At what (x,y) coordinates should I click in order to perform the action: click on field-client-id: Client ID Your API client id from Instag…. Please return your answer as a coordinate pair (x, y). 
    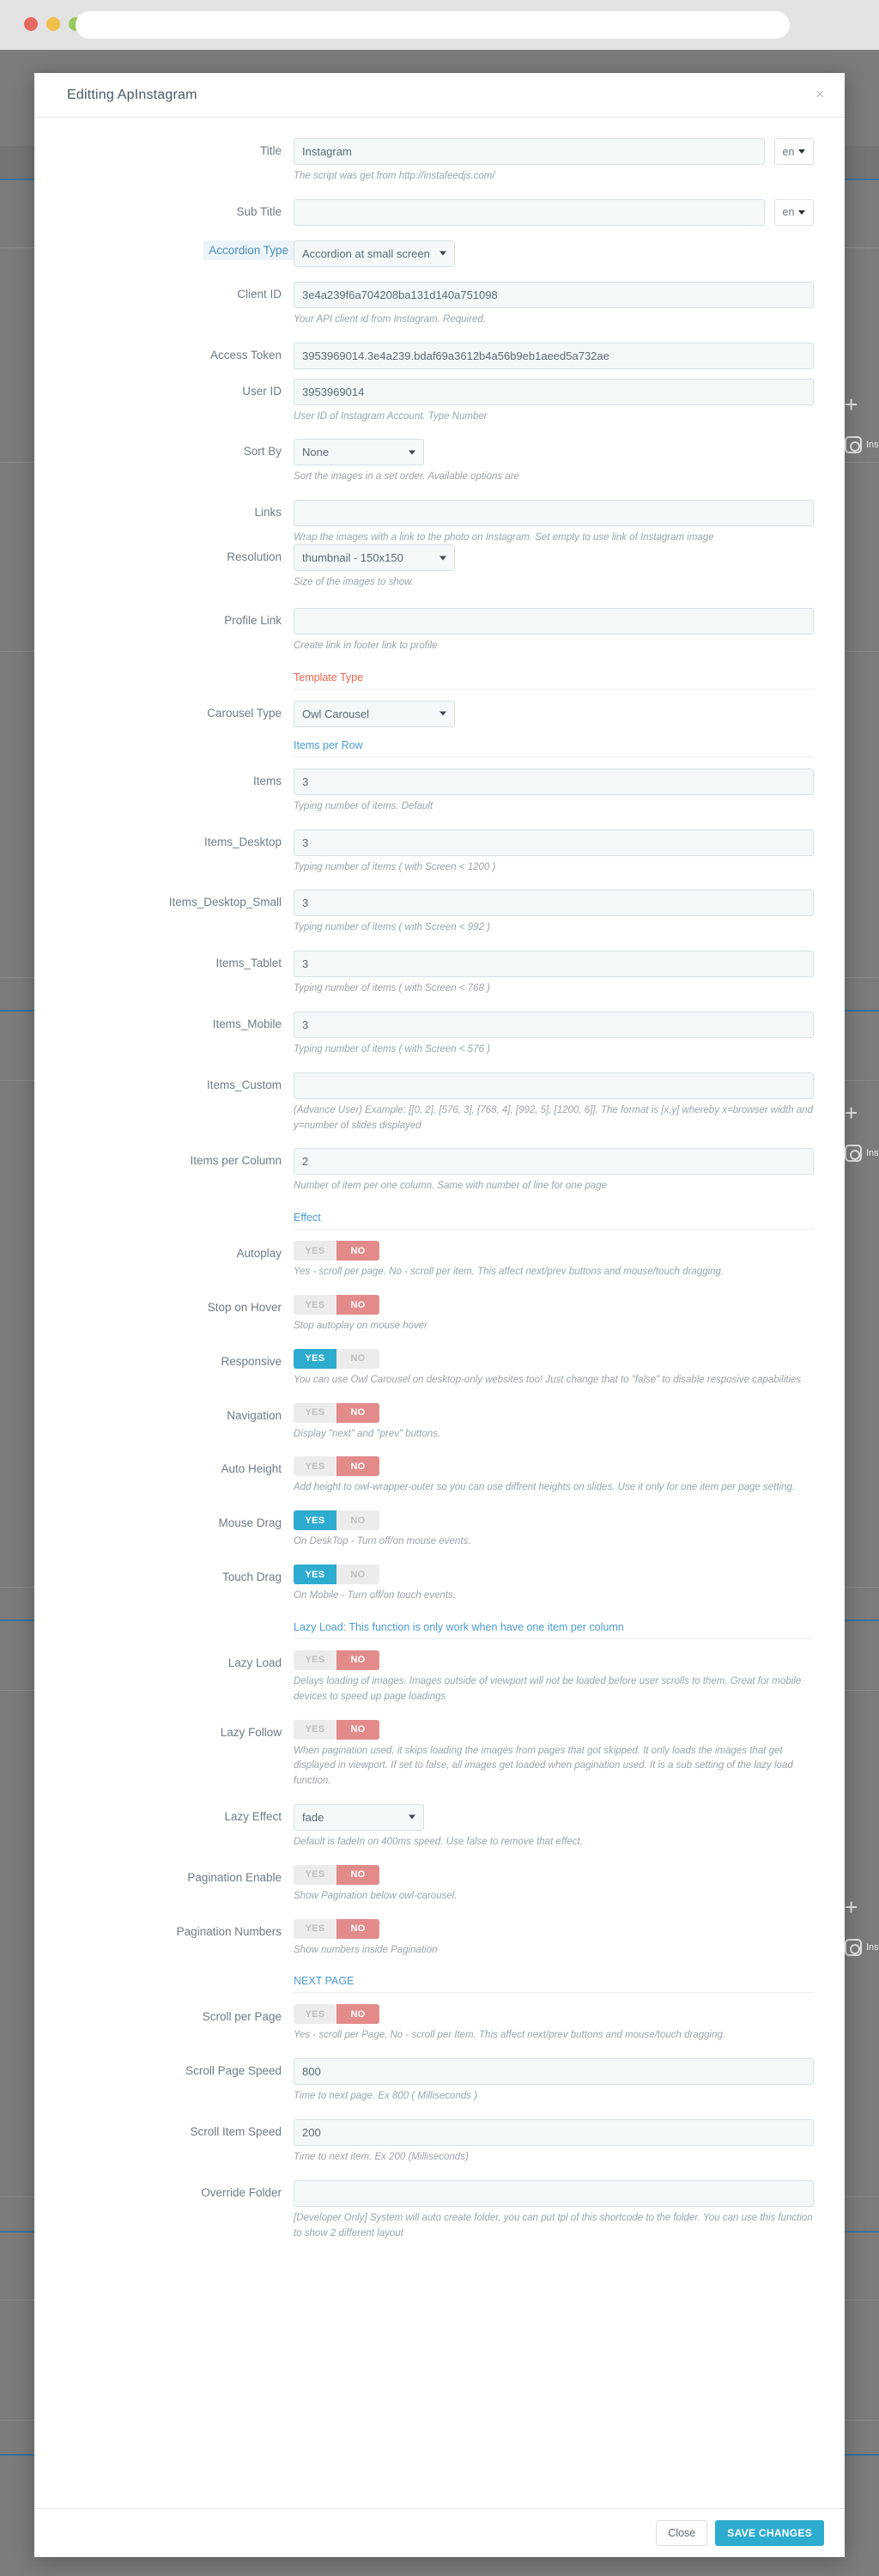
    Looking at the image, I should click on (439, 304).